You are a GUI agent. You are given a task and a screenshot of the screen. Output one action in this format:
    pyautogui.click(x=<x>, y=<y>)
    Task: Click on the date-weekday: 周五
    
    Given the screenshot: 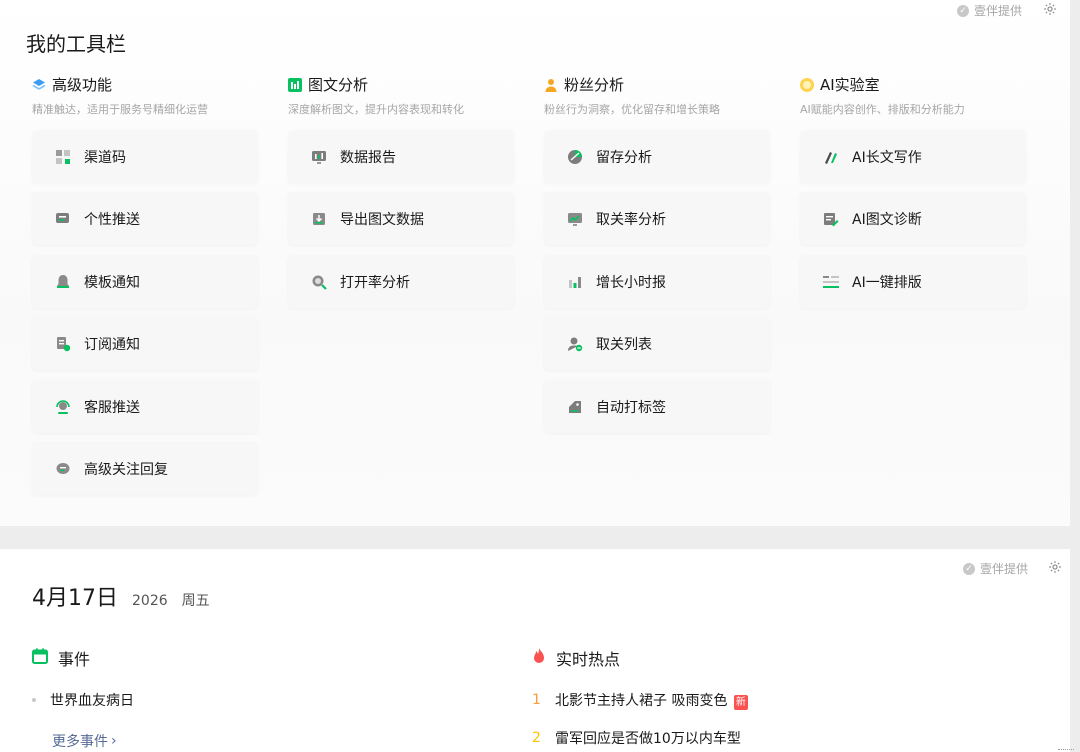 What is the action you would take?
    pyautogui.click(x=195, y=601)
    